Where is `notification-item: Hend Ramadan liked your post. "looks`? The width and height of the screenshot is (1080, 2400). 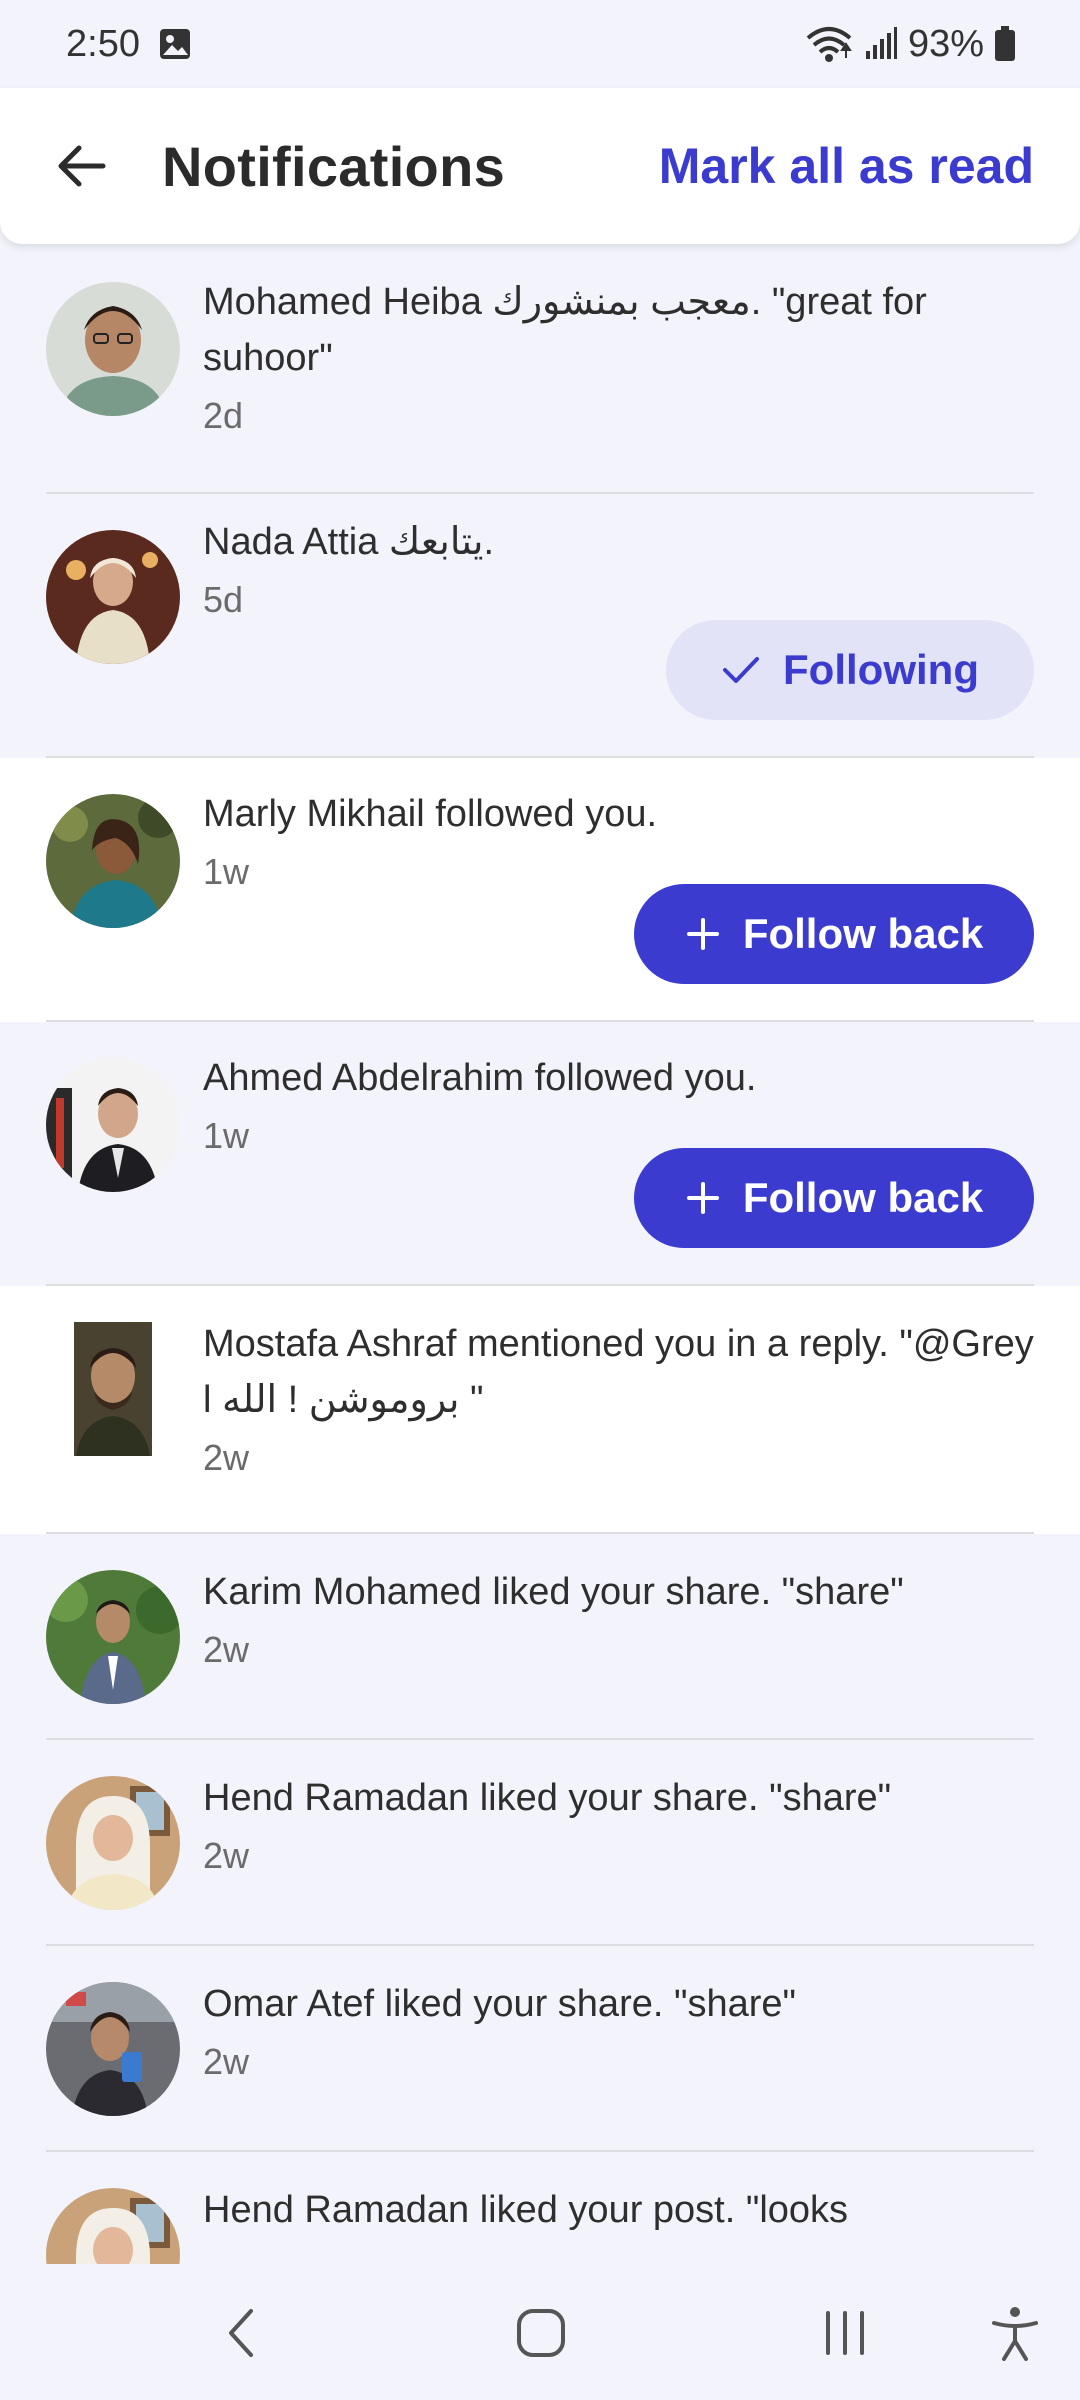 notification-item: Hend Ramadan liked your post. "looks is located at coordinates (540, 2208).